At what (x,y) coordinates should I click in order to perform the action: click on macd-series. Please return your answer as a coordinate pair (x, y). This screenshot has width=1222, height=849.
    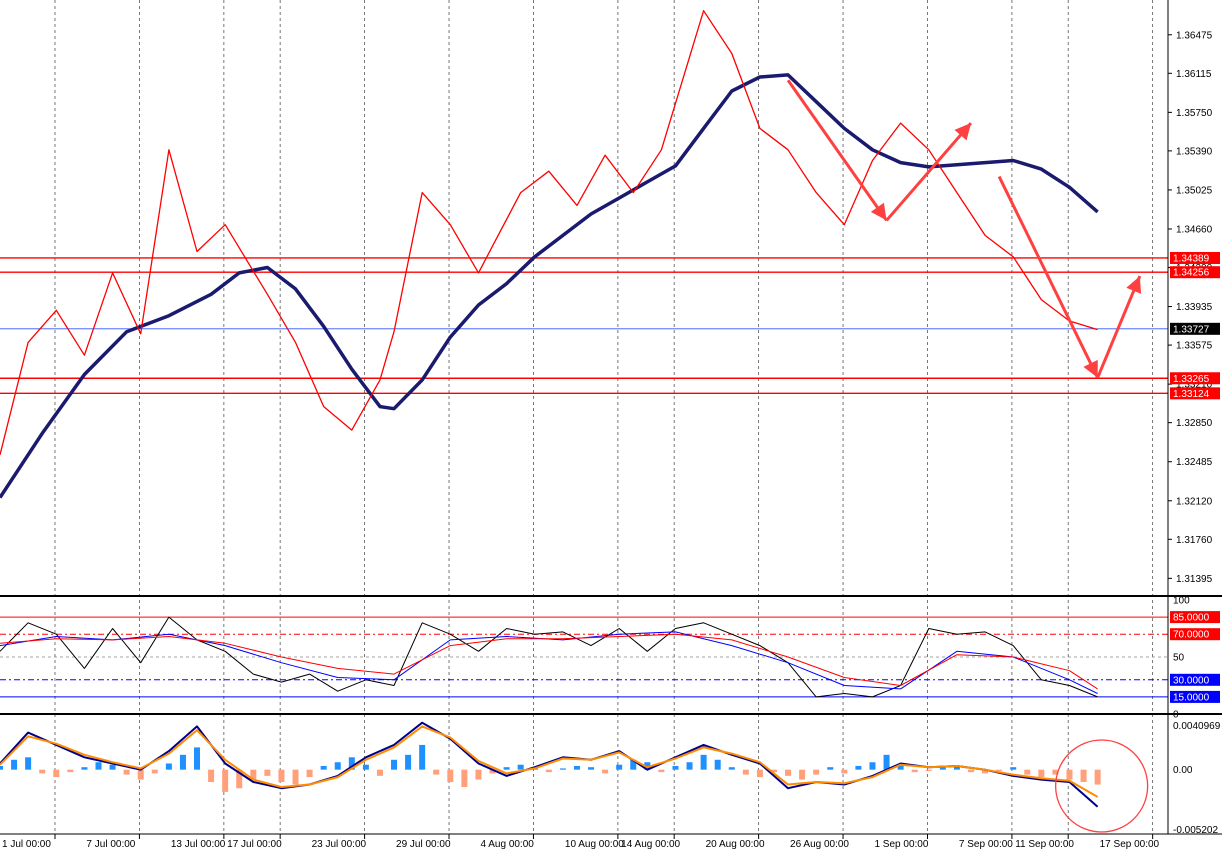
    Looking at the image, I should click on (549, 764).